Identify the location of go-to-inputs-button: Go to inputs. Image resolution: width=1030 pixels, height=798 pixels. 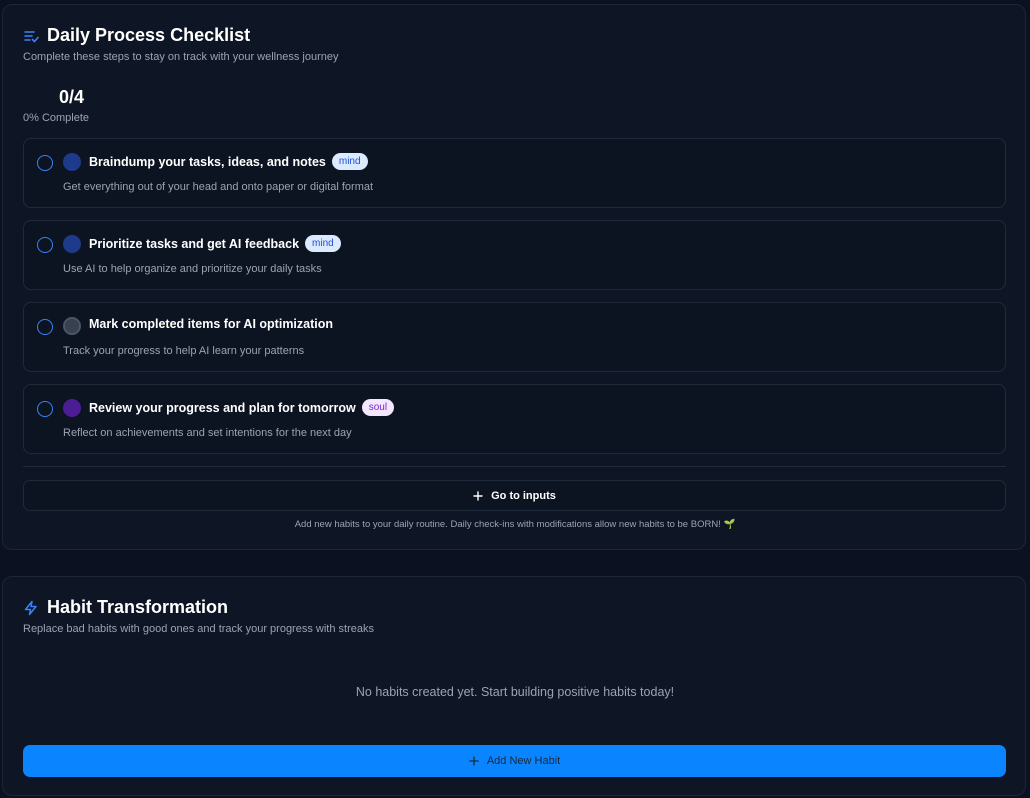
(514, 495).